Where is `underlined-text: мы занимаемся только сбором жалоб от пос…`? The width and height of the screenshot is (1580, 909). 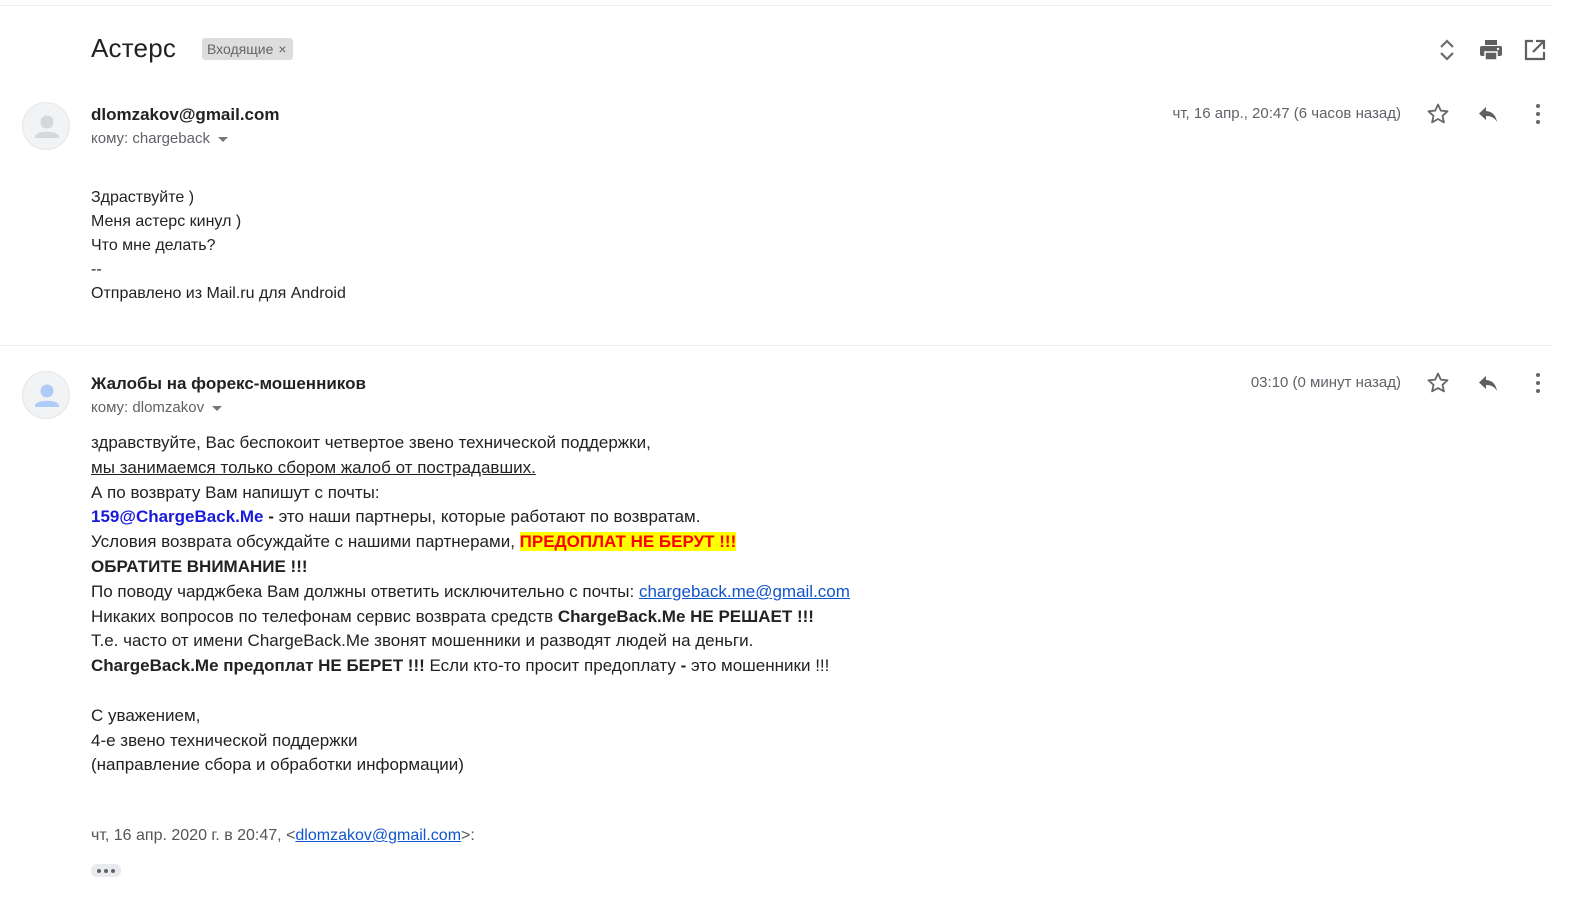 underlined-text: мы занимаемся только сбором жалоб от пос… is located at coordinates (313, 467).